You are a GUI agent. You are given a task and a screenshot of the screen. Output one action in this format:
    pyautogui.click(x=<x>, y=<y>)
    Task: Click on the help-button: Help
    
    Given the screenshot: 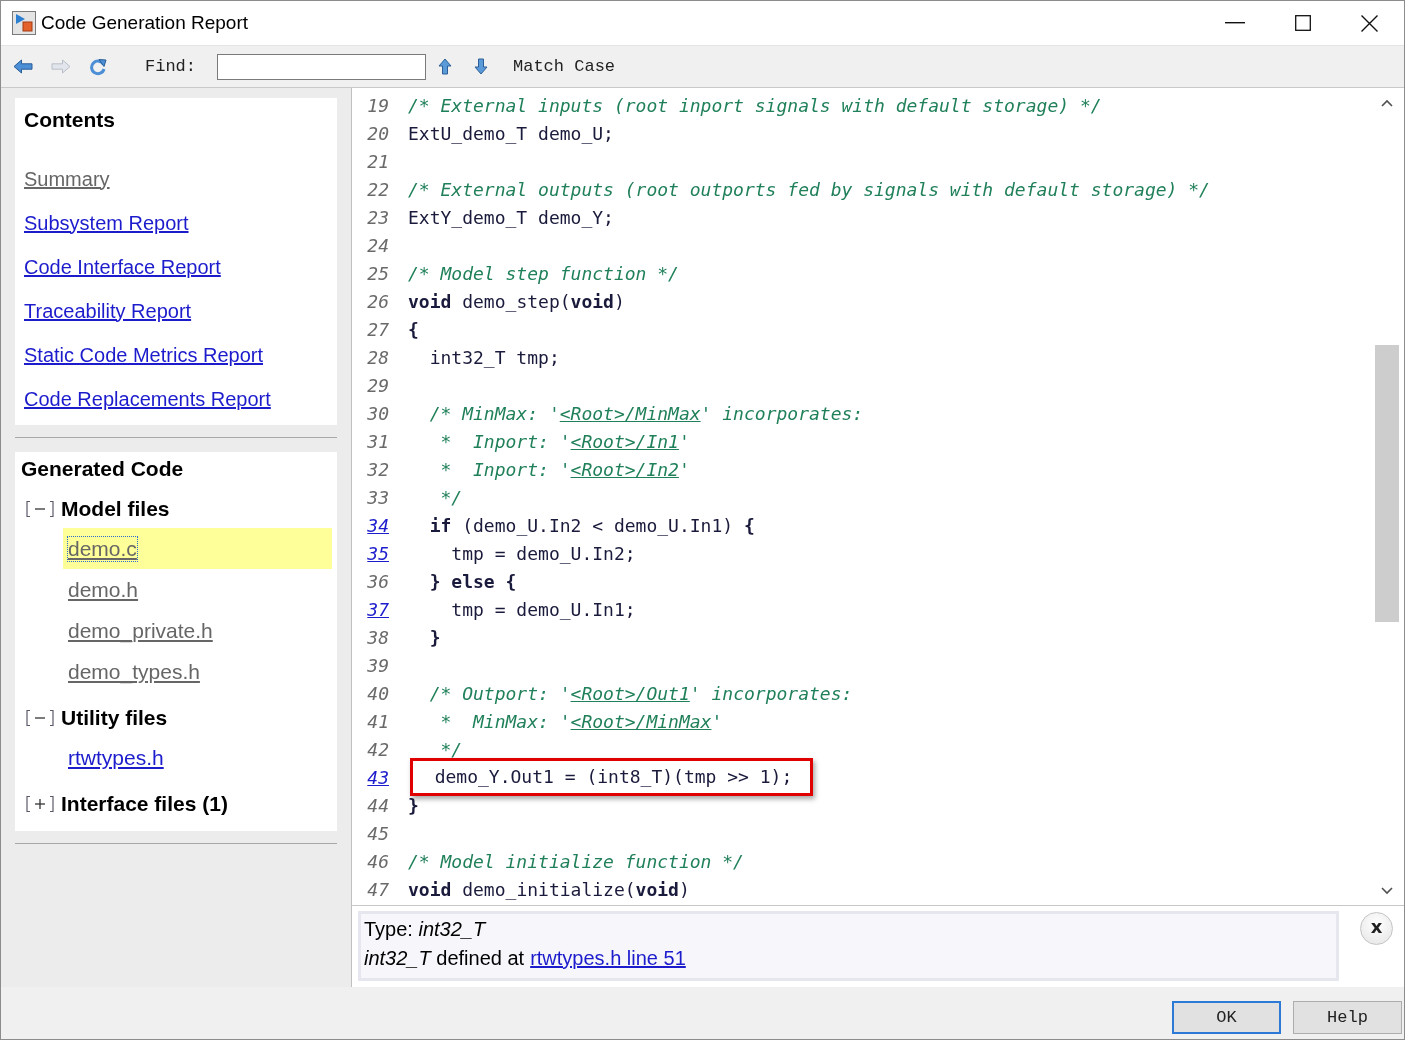 What is the action you would take?
    pyautogui.click(x=1347, y=1017)
    